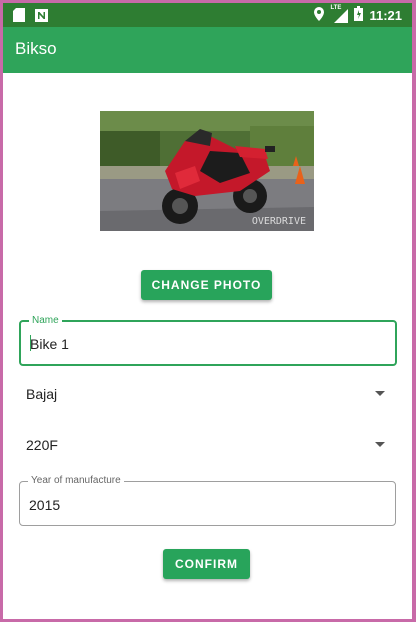  I want to click on lte-signal-icon: LTE, so click(339, 14).